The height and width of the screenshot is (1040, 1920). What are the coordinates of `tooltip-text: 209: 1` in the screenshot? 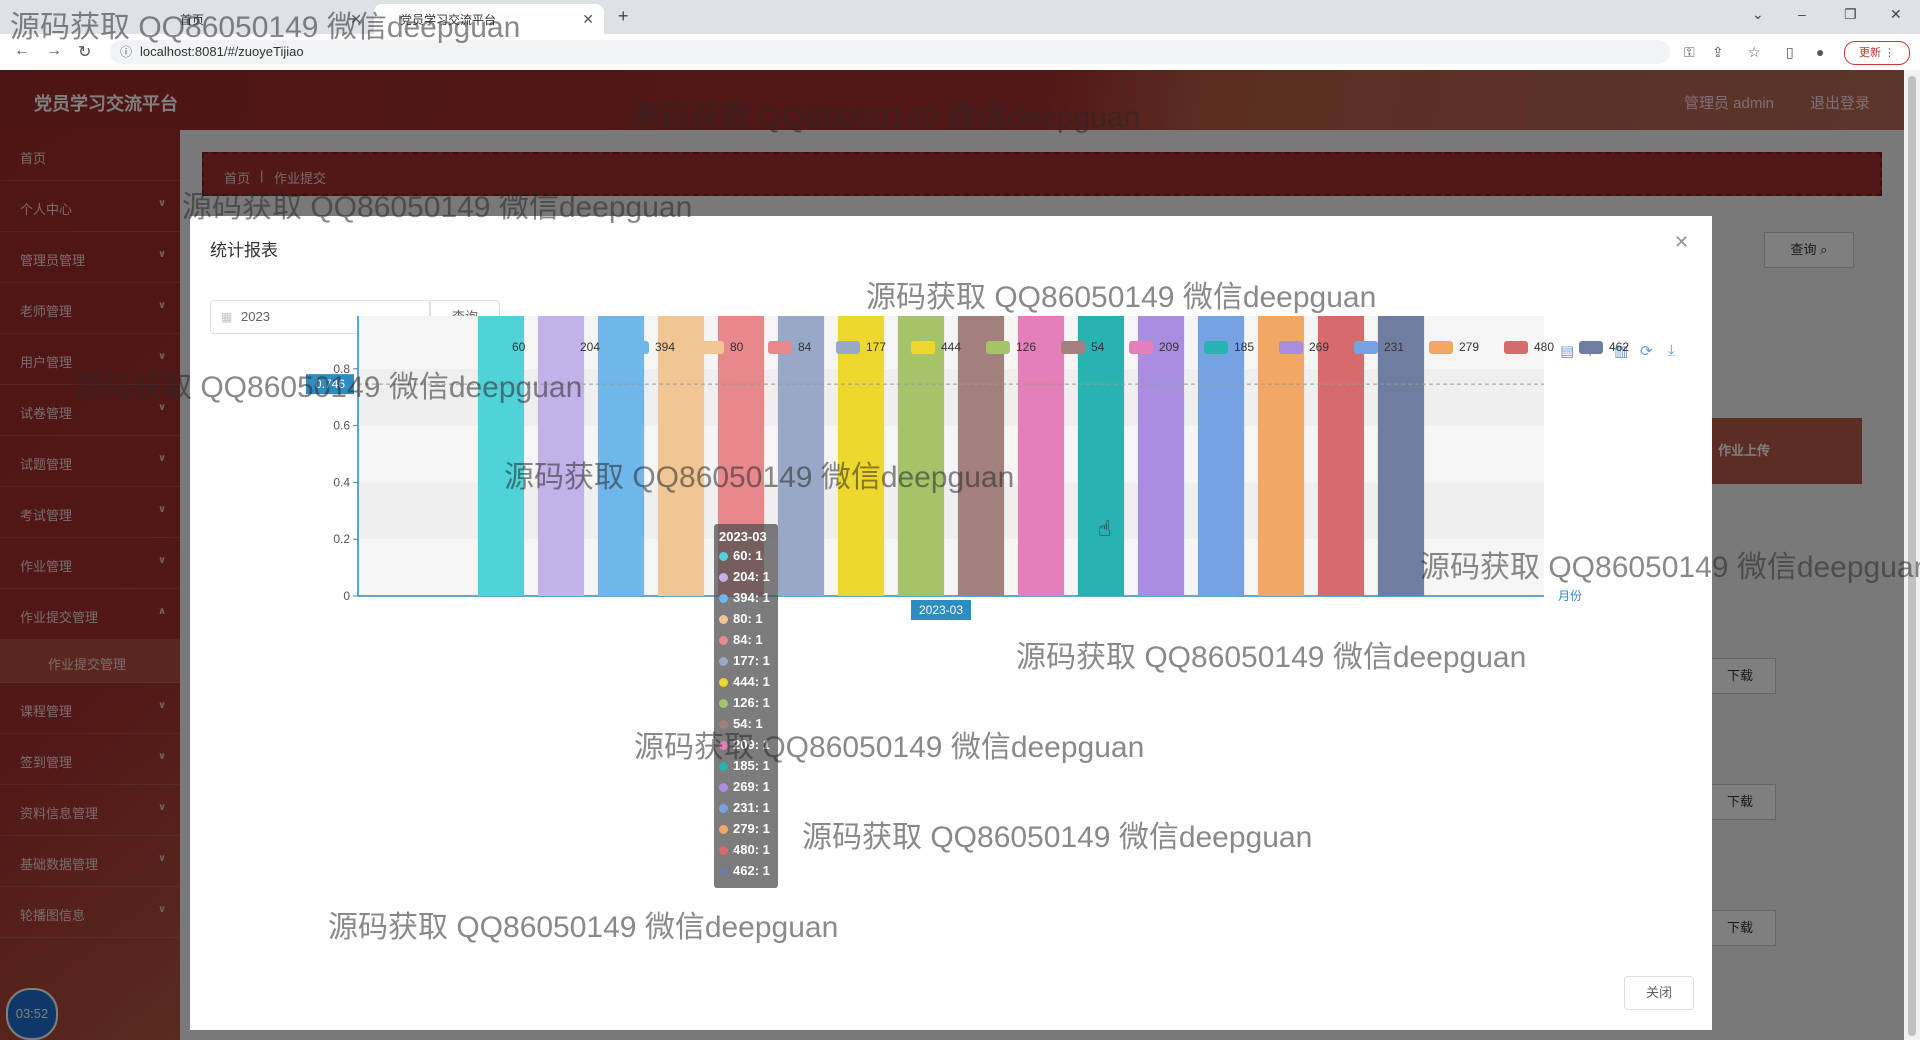 It's located at (751, 744).